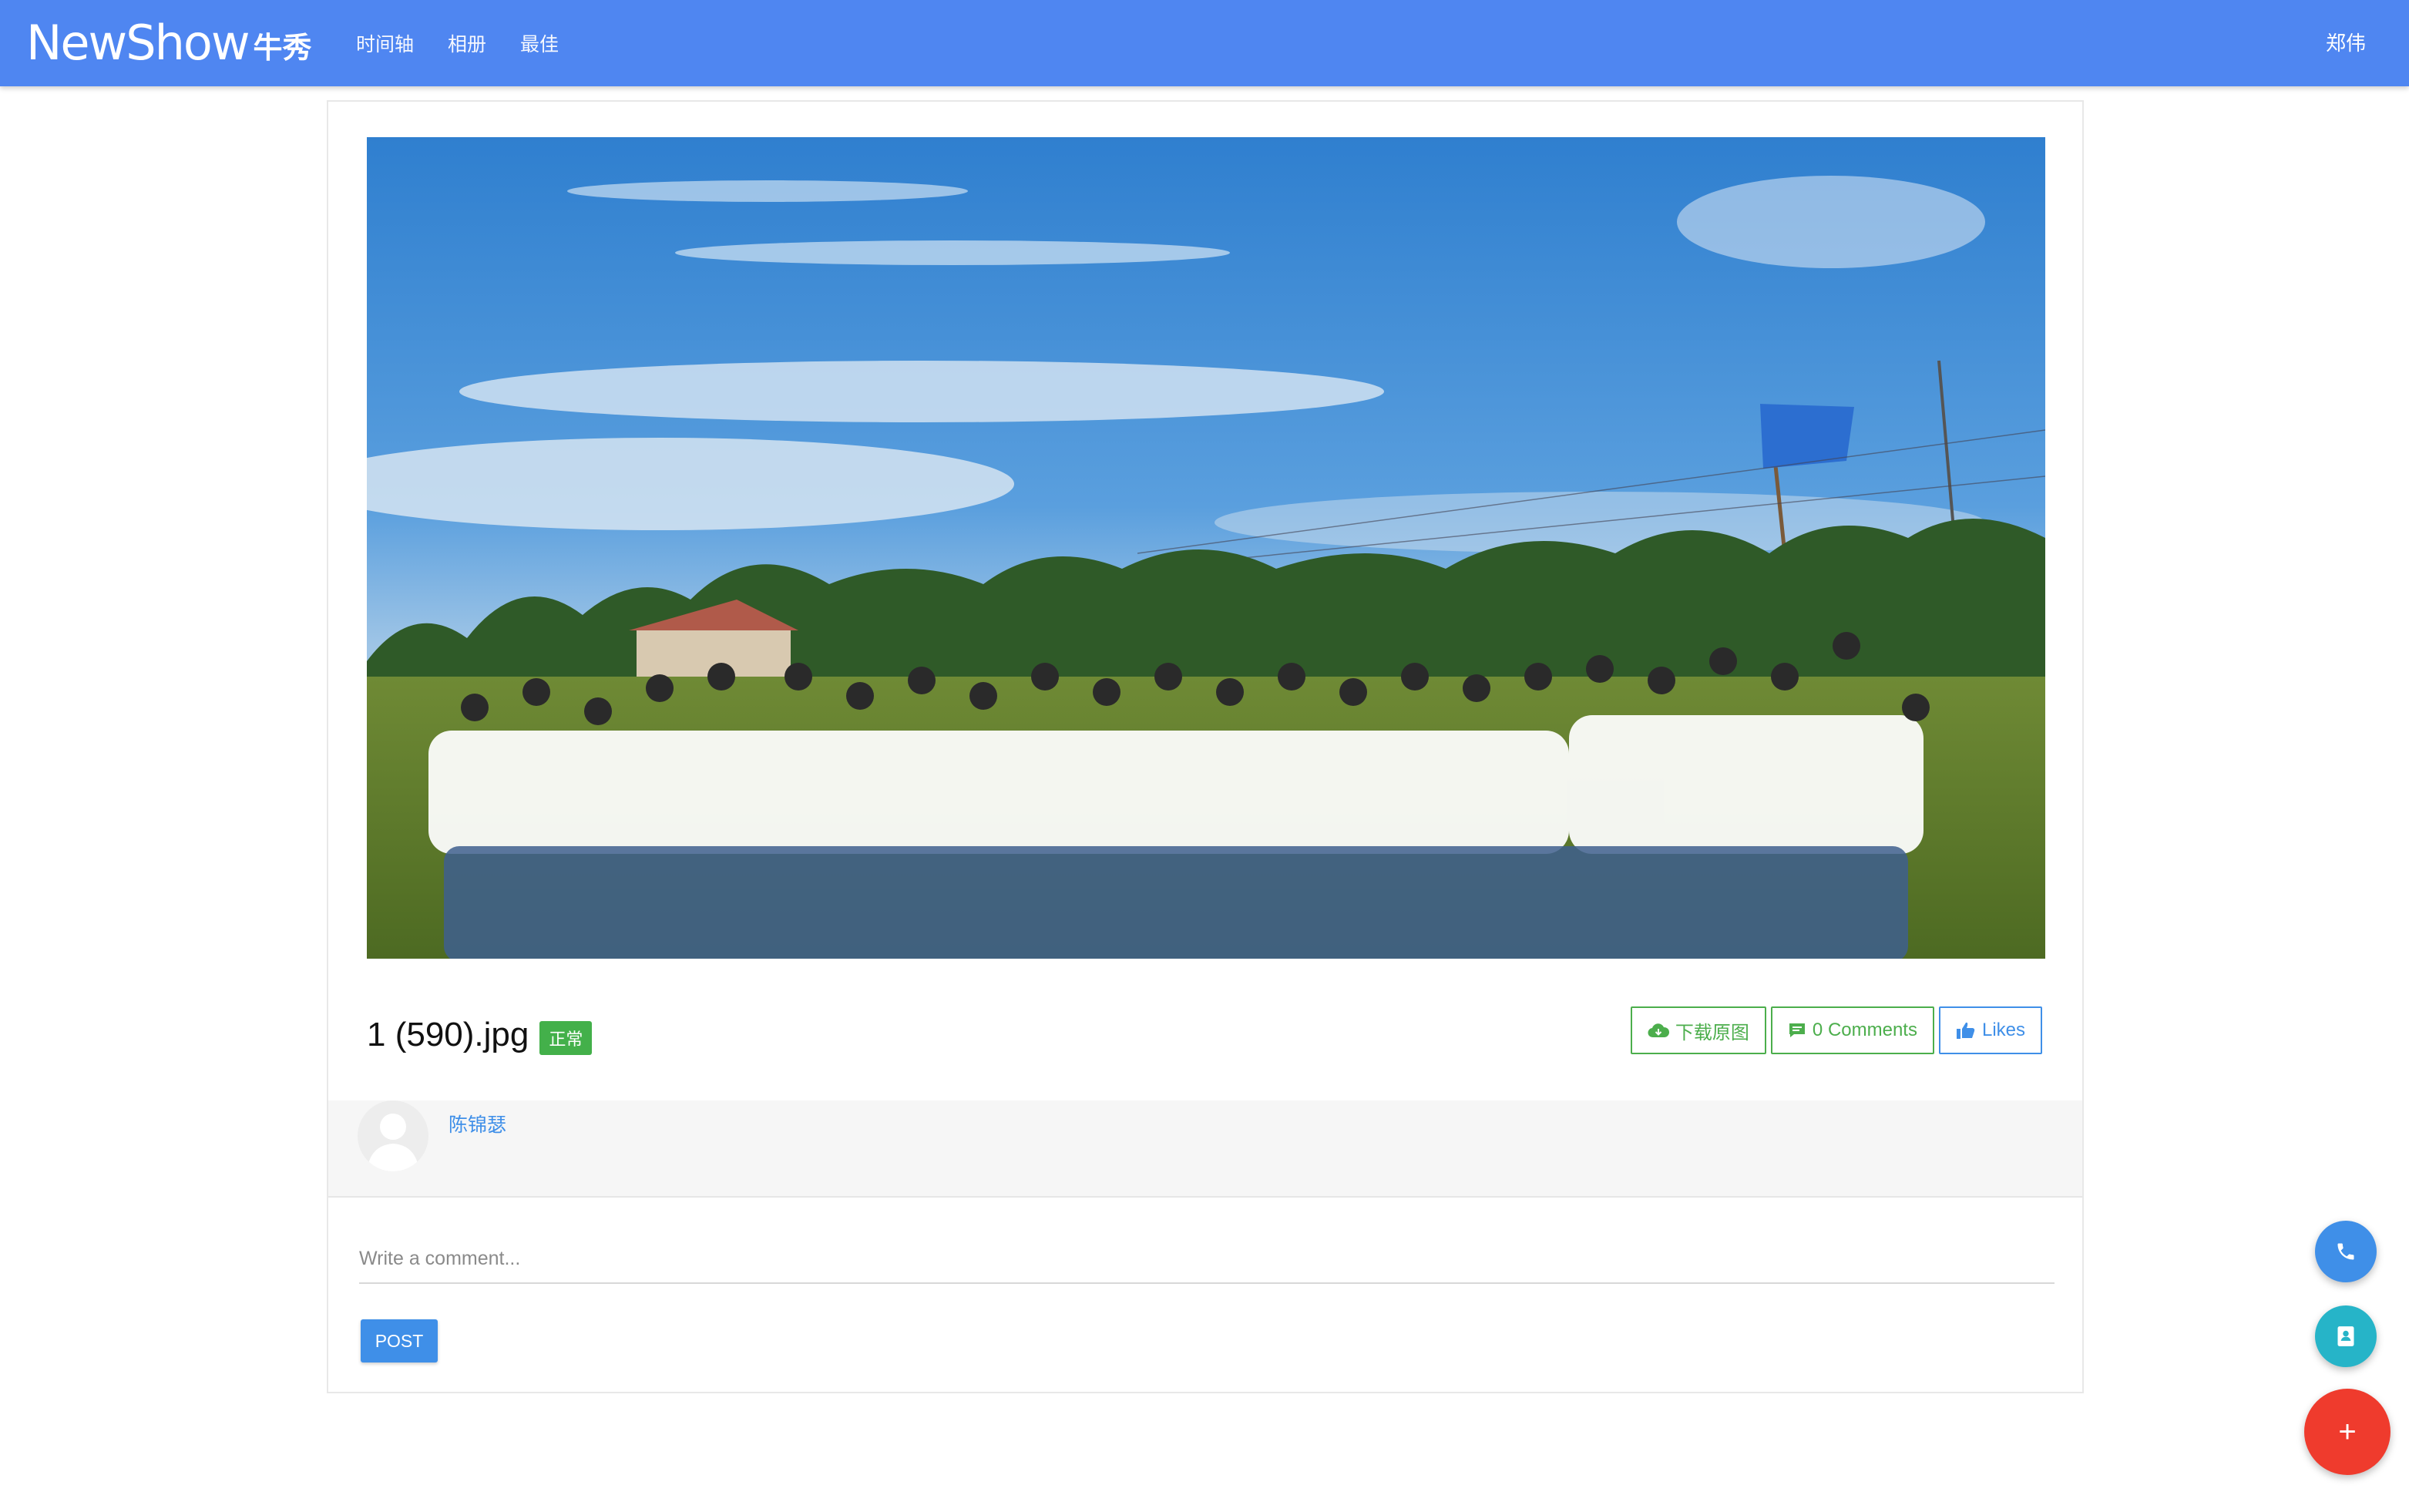 This screenshot has height=1512, width=2409. I want to click on download-original-button: 下载原图, so click(1698, 1030).